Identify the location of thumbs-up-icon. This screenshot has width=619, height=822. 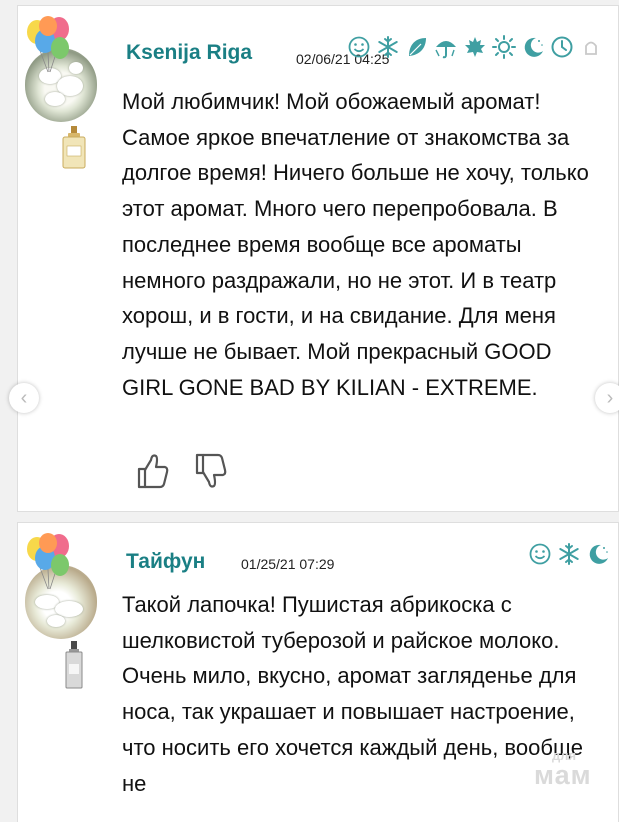
(153, 471).